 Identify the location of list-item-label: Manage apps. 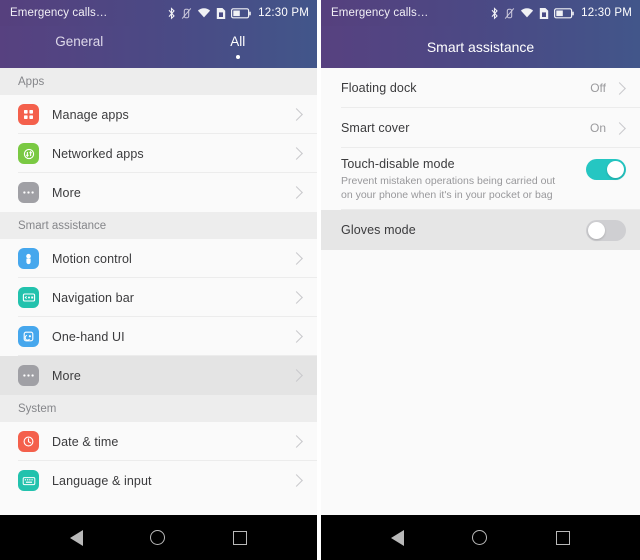
(90, 114).